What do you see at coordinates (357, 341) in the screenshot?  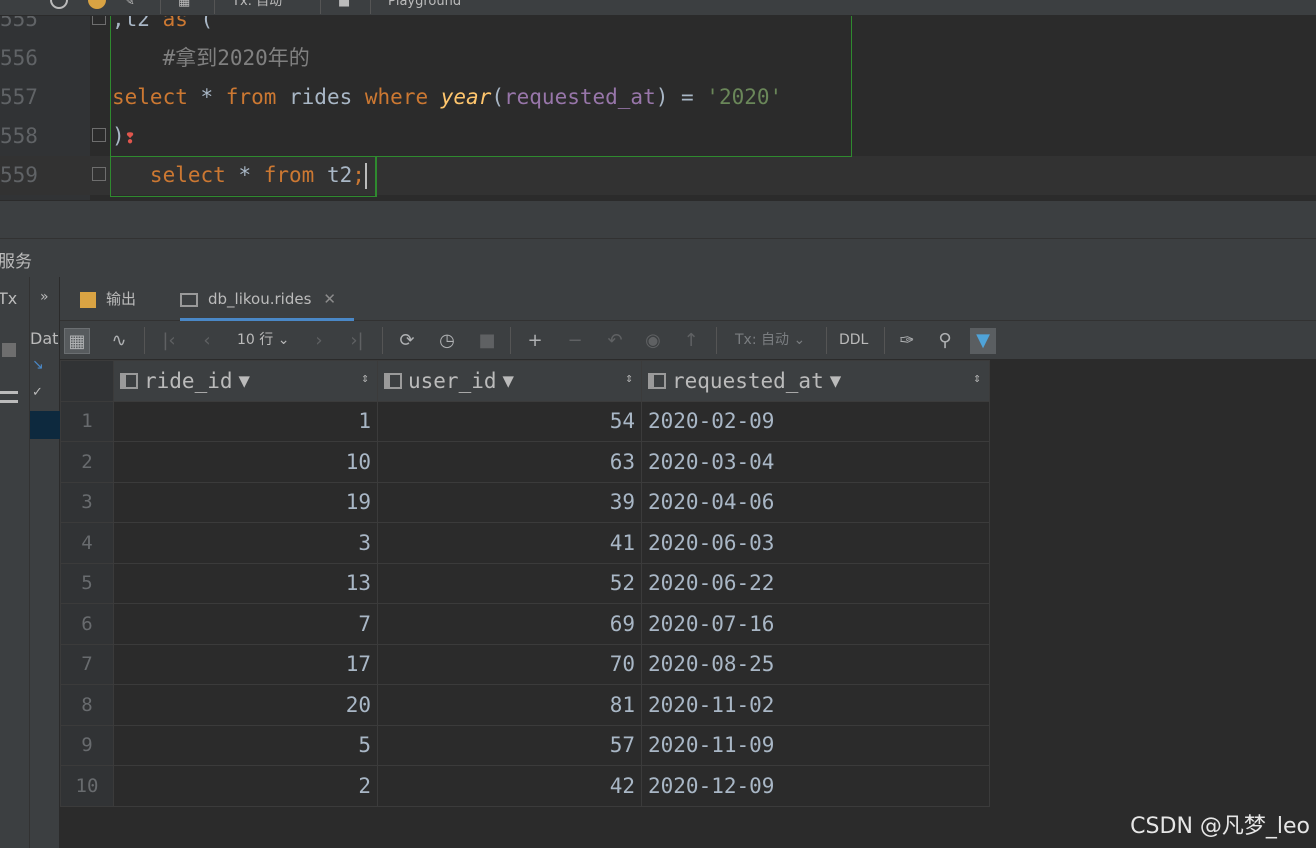 I see `last-page-icon: ›|` at bounding box center [357, 341].